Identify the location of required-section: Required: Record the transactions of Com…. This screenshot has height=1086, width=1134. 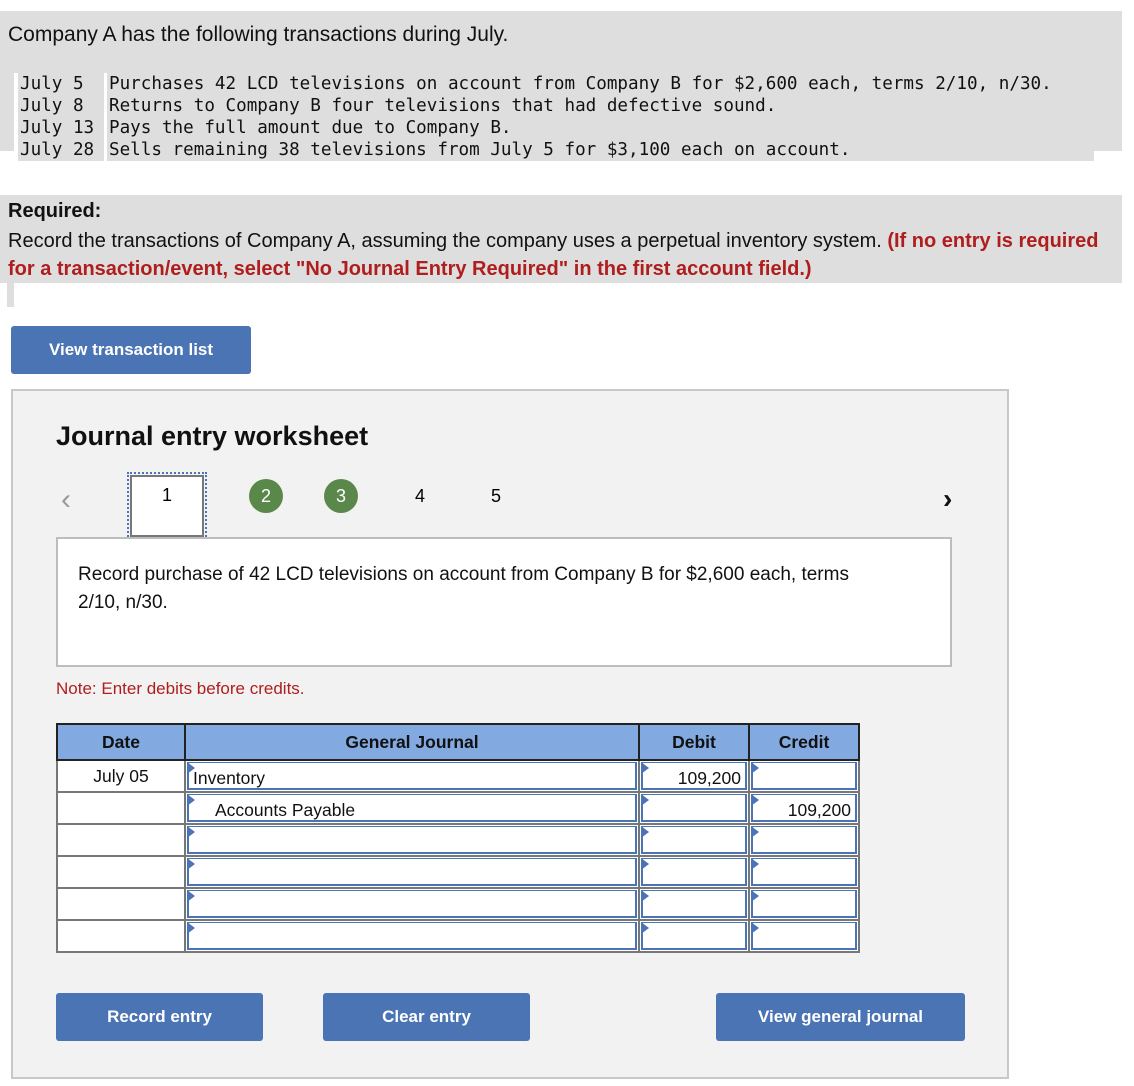
(561, 239).